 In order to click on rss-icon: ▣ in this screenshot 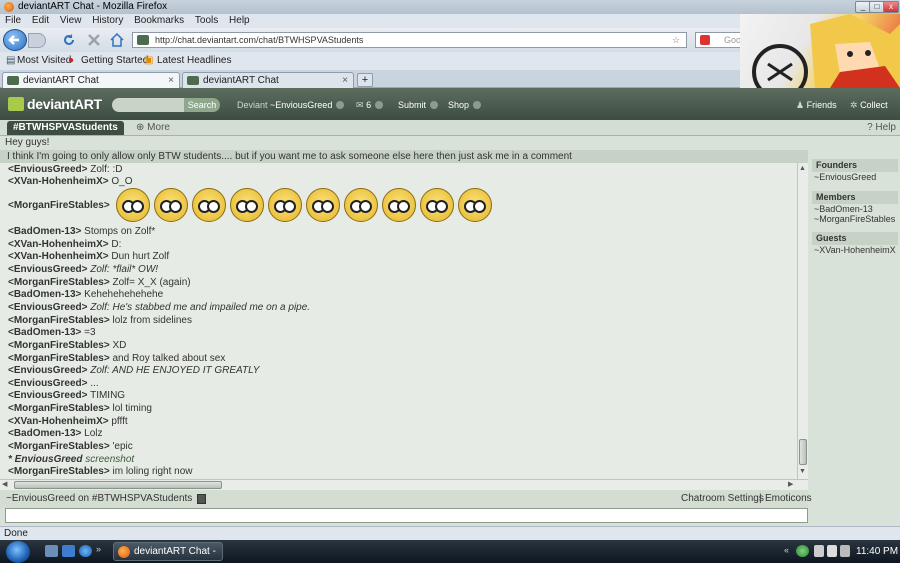, I will do `click(149, 60)`.